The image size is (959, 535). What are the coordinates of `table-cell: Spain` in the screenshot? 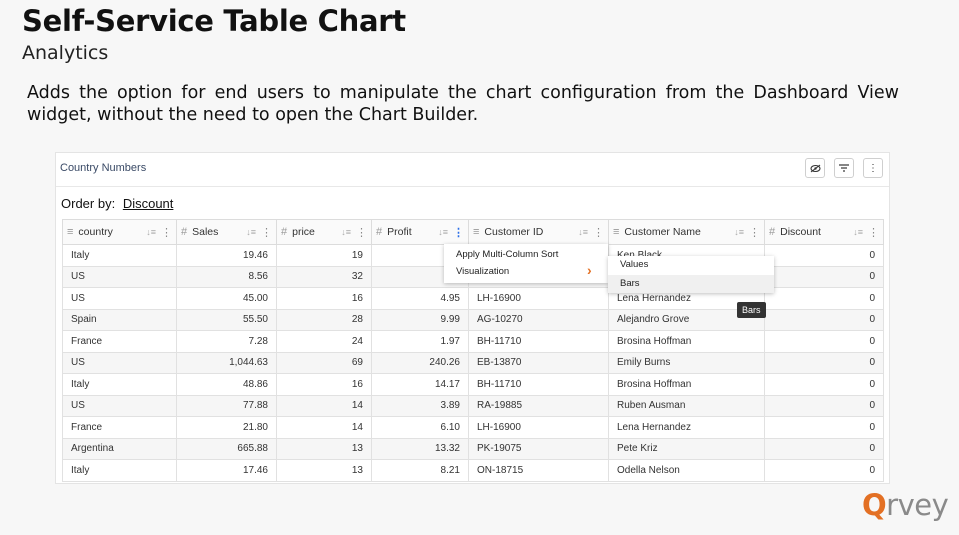 It's located at (119, 319).